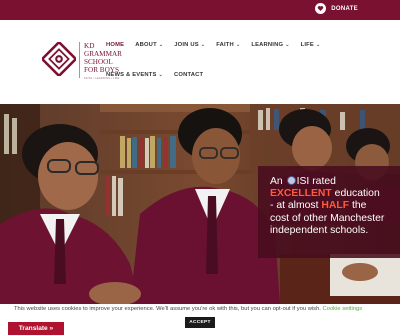  What do you see at coordinates (324, 181) in the screenshot?
I see `promo-text: rated` at bounding box center [324, 181].